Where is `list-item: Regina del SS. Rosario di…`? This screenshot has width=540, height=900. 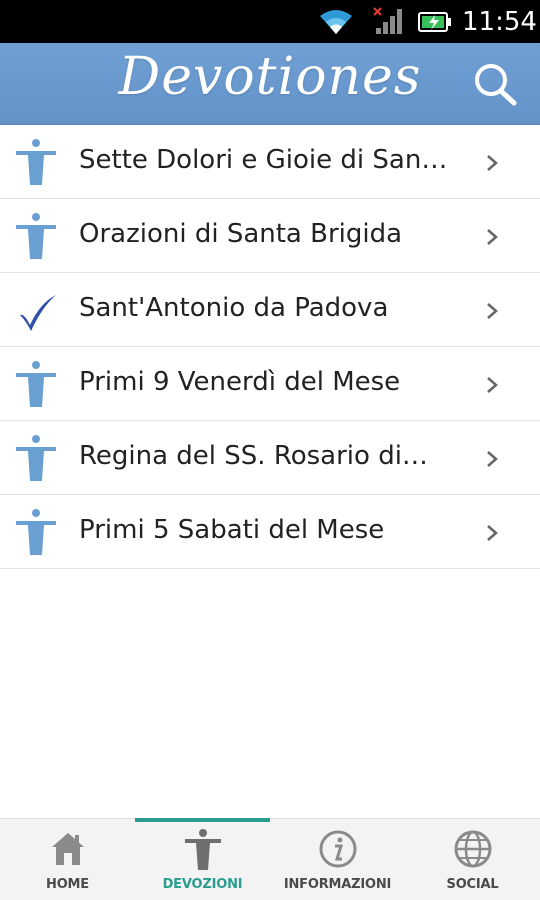
list-item: Regina del SS. Rosario di… is located at coordinates (270, 458).